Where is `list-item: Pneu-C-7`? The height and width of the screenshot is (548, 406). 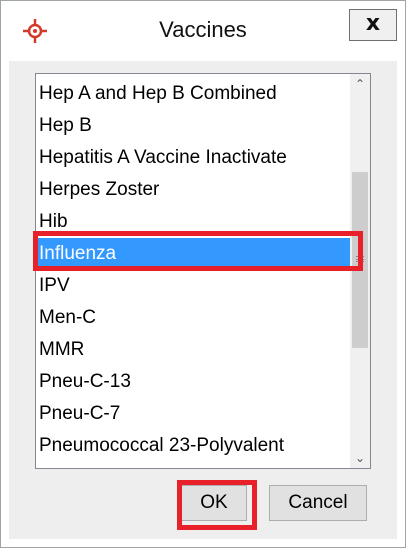 list-item: Pneu-C-7 is located at coordinates (193, 414).